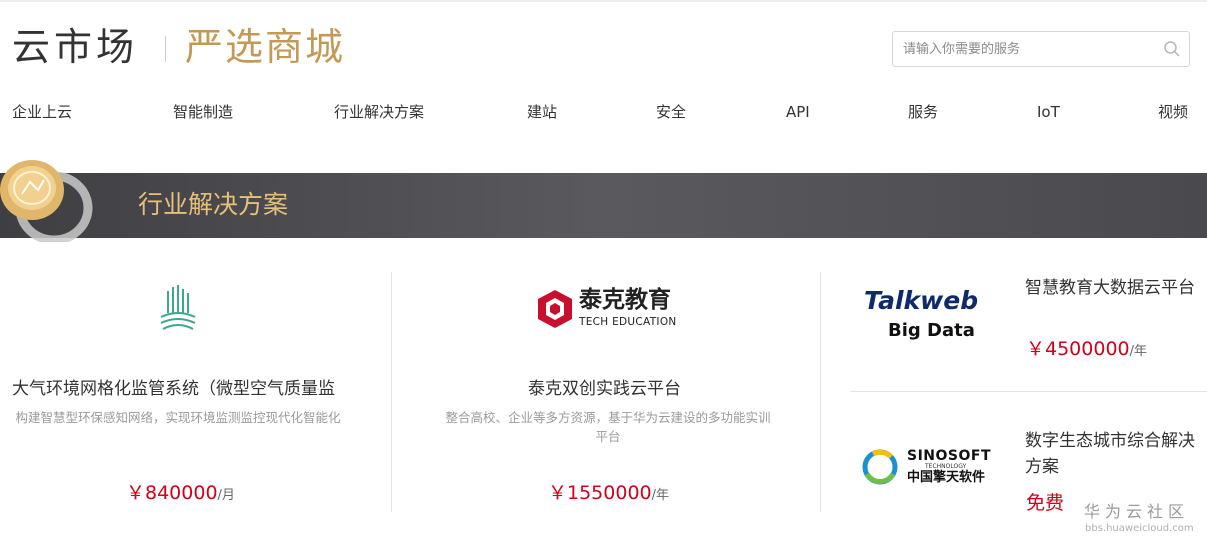  What do you see at coordinates (178, 417) in the screenshot?
I see `card-description: 构建智慧型环保感知网络，实现环境监测监控现代化智能化` at bounding box center [178, 417].